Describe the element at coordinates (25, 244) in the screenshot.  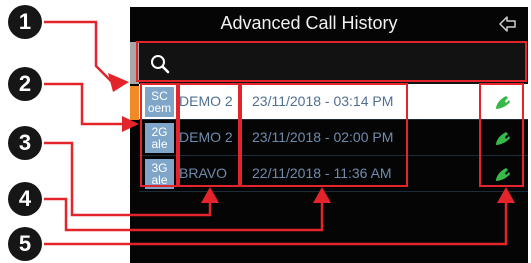
I see `callout-5: 5` at that location.